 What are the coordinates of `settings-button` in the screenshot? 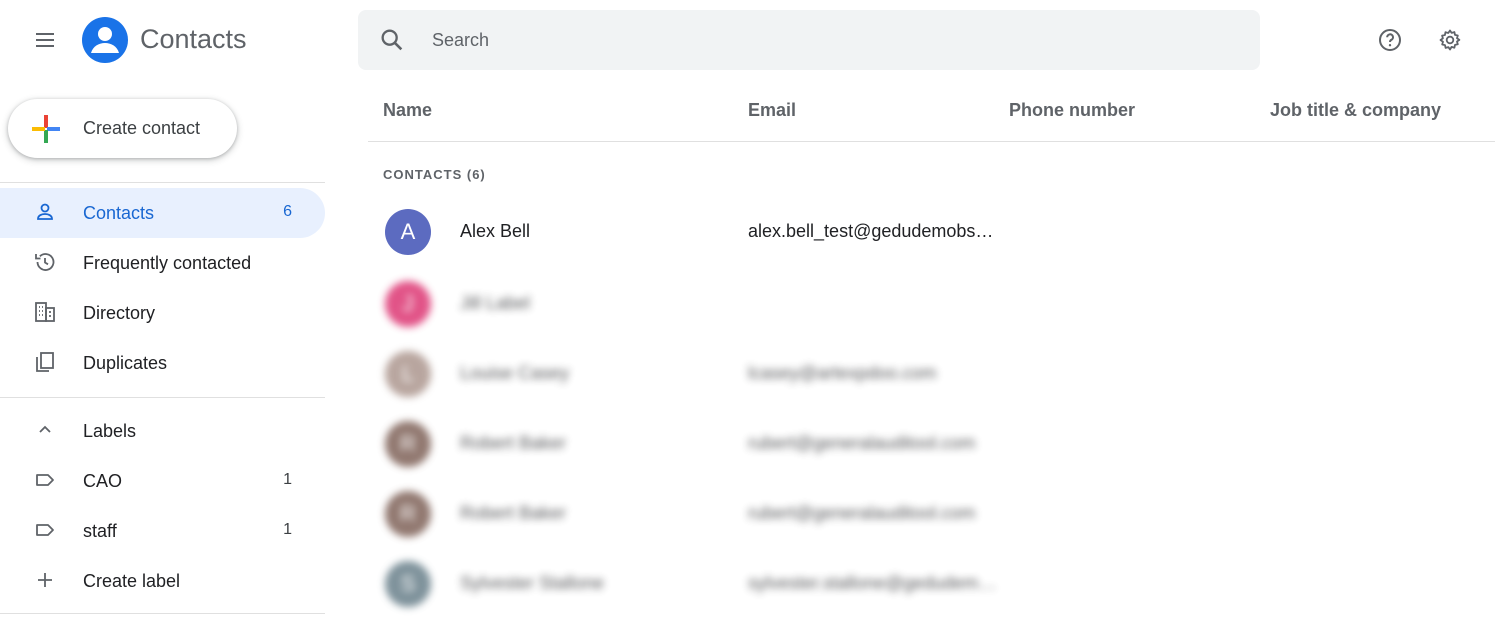 It's located at (1450, 40).